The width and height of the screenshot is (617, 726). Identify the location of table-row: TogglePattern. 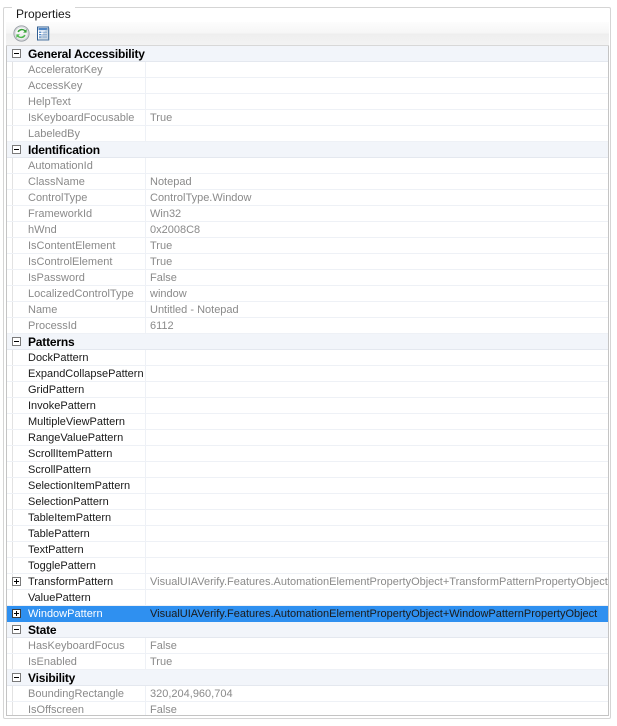
(307, 566).